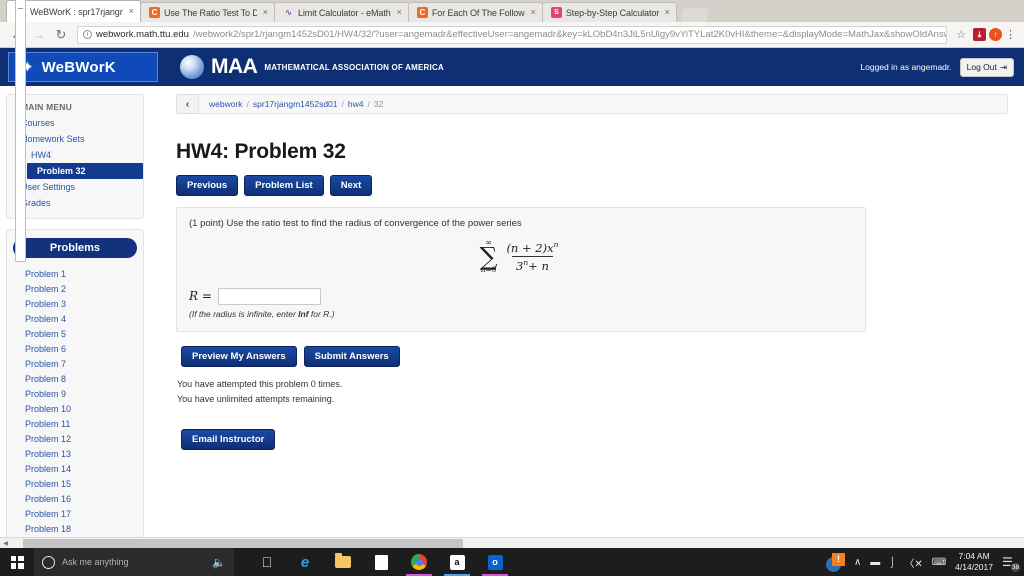 This screenshot has width=1024, height=576. What do you see at coordinates (39, 35) in the screenshot?
I see `forward-icon: →` at bounding box center [39, 35].